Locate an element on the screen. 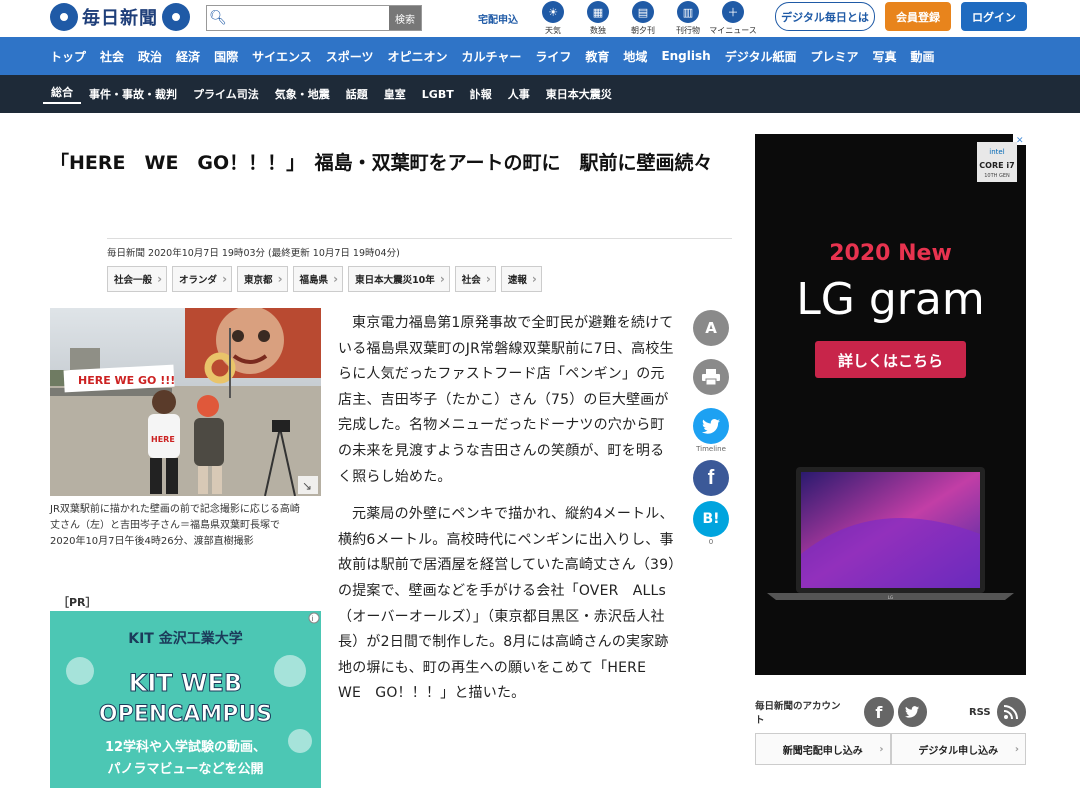 This screenshot has width=1080, height=788. nav-item-3: 経済 is located at coordinates (188, 56).